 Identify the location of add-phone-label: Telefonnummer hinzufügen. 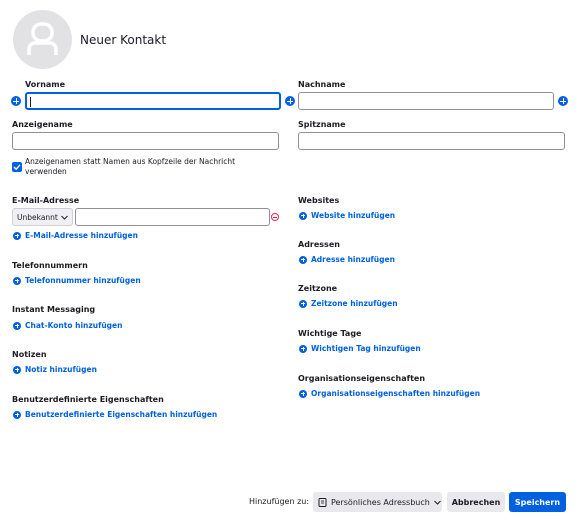
(83, 280).